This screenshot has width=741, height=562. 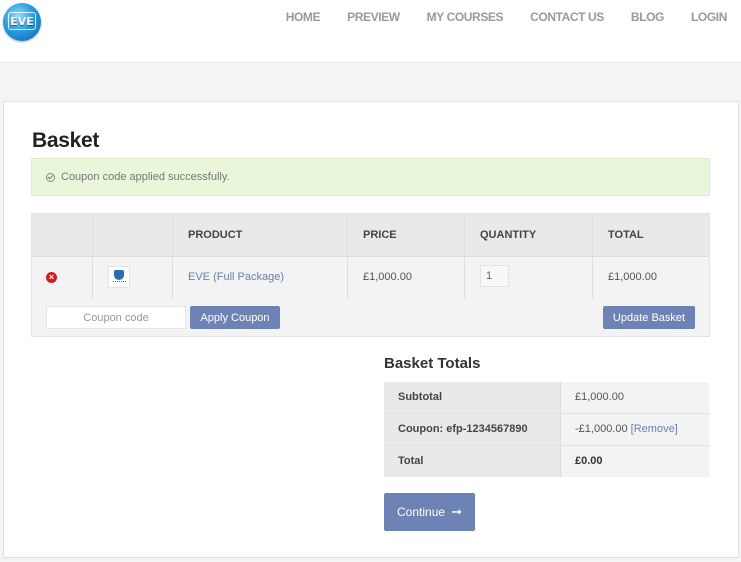 I want to click on nav-preview: PREVIEW, so click(x=373, y=17).